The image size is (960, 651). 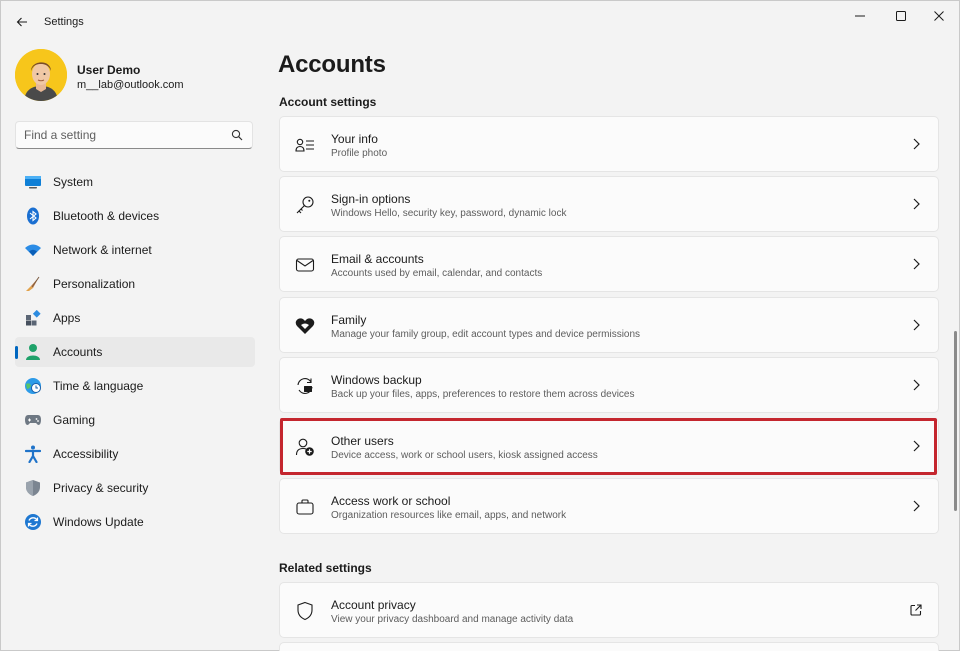 What do you see at coordinates (376, 380) in the screenshot?
I see `card-title: Windows backup` at bounding box center [376, 380].